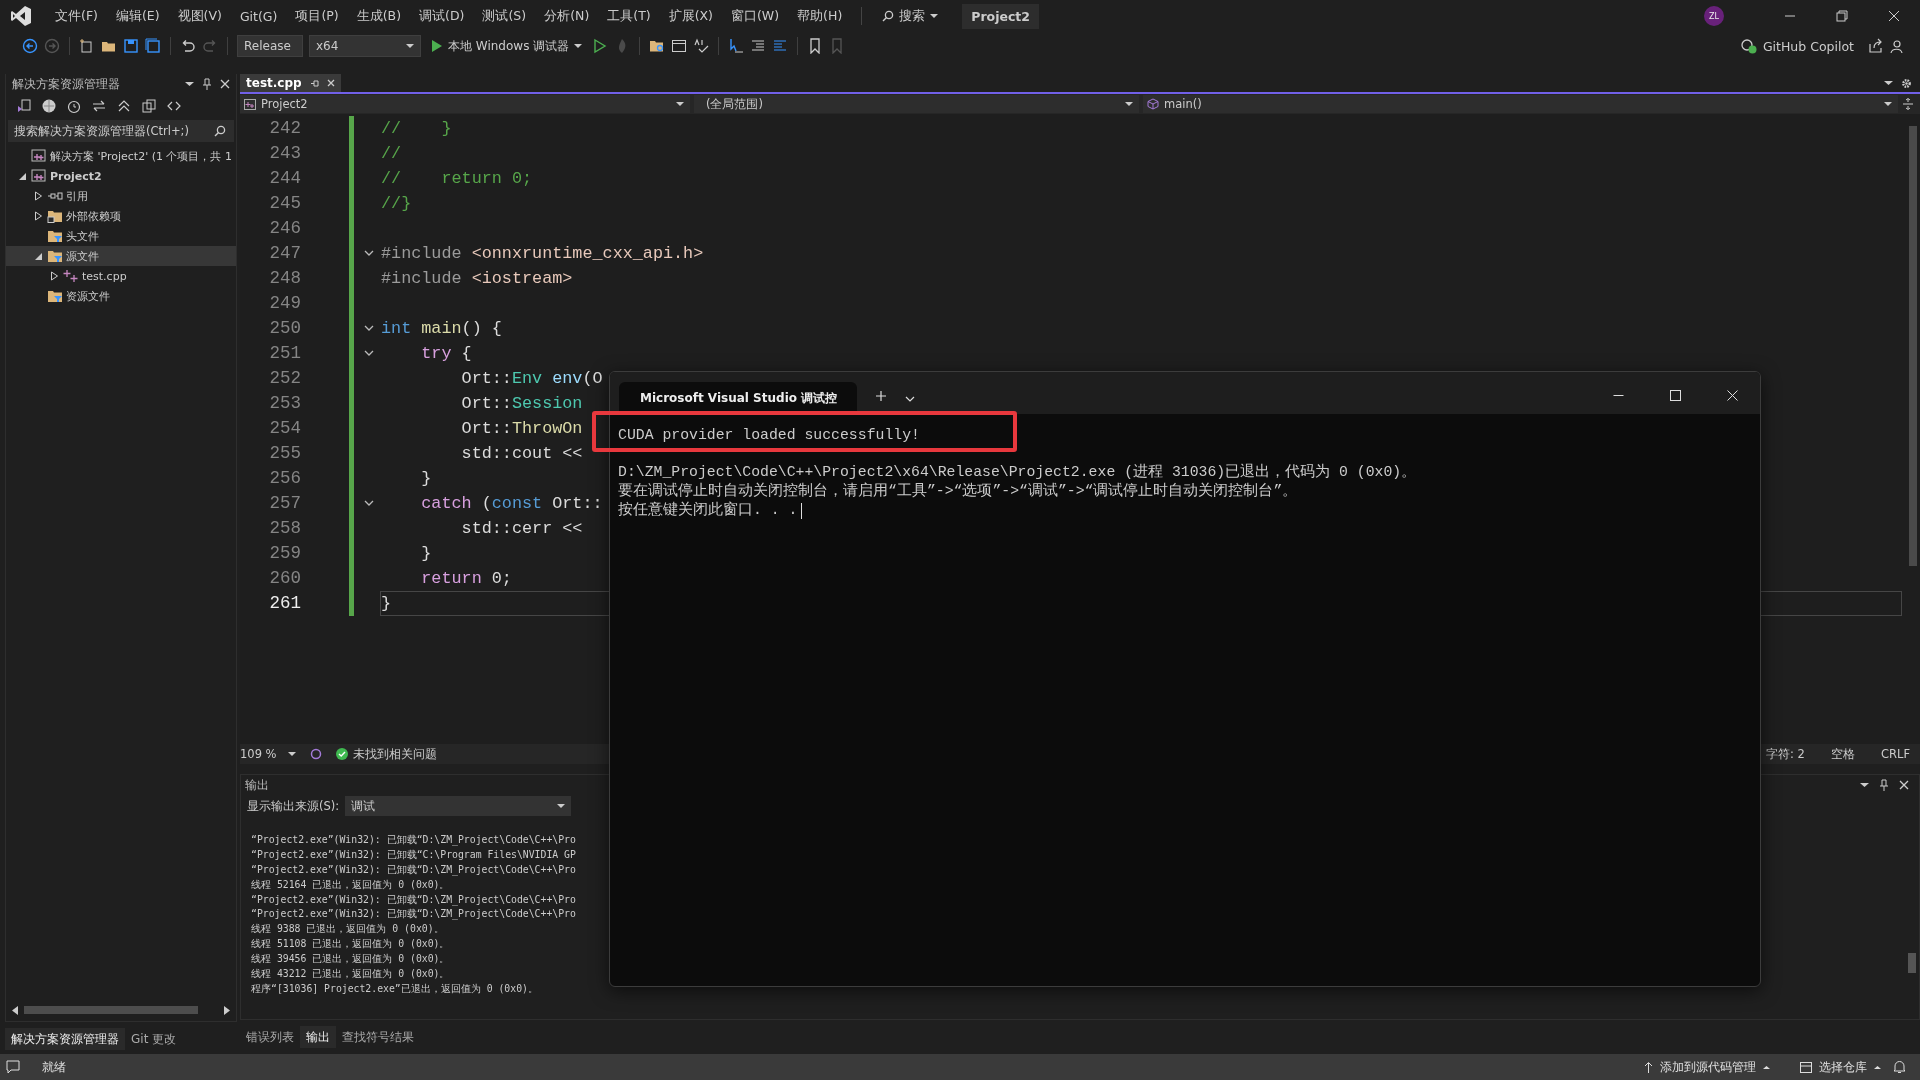 This screenshot has width=1920, height=1080. I want to click on scrollbar-thumb, so click(111, 1010).